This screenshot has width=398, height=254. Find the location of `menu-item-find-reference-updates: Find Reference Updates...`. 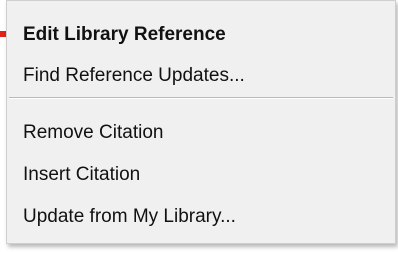

menu-item-find-reference-updates: Find Reference Updates... is located at coordinates (201, 76).